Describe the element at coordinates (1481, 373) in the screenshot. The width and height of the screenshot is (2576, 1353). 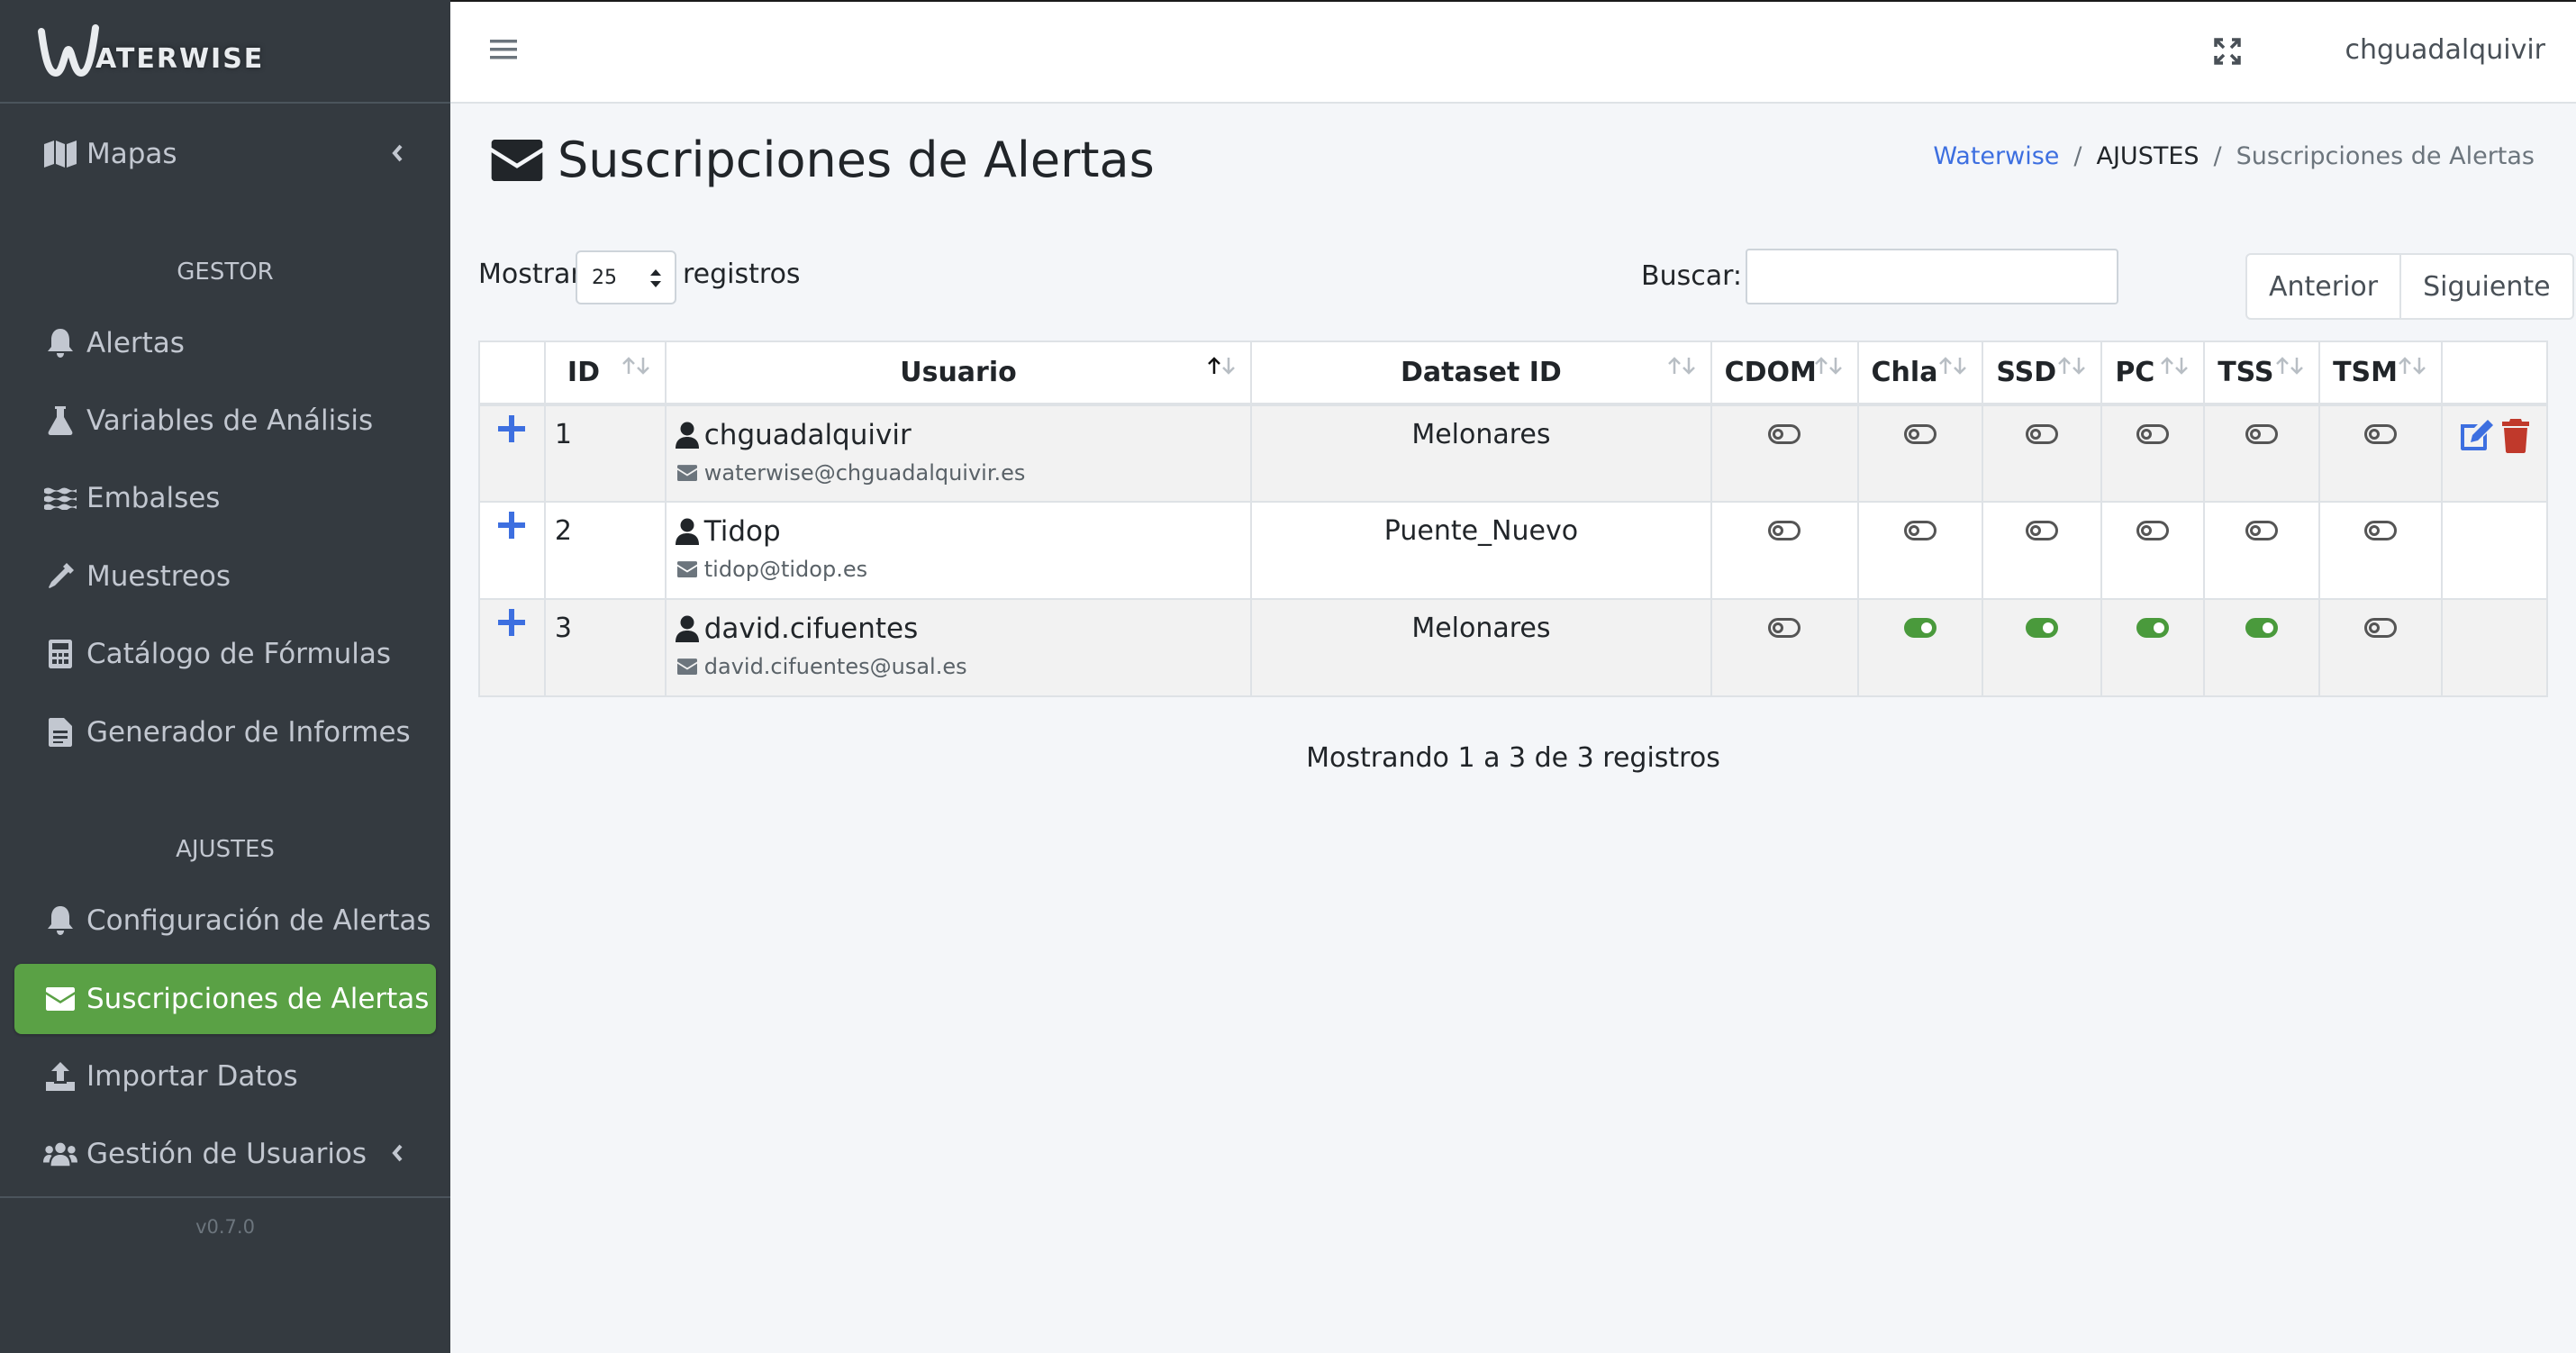
I see `column-header-dataset: Dataset ID` at that location.